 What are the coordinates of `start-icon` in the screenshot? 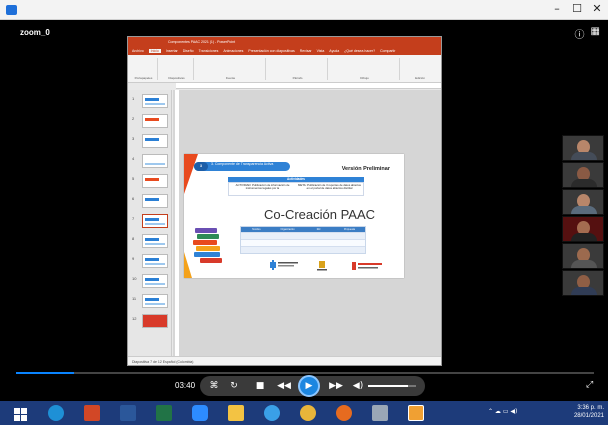 It's located at (20, 413).